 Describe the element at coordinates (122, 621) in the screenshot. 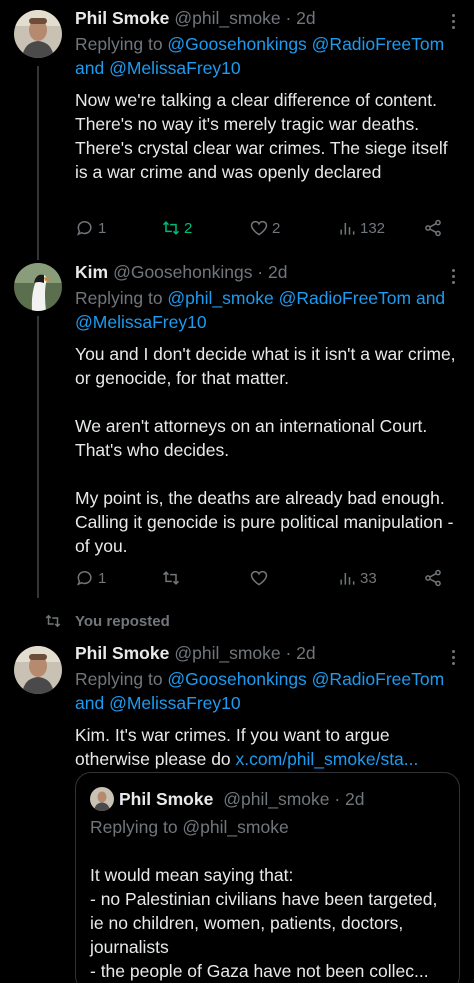

I see `repost-label-text: You reposted` at that location.